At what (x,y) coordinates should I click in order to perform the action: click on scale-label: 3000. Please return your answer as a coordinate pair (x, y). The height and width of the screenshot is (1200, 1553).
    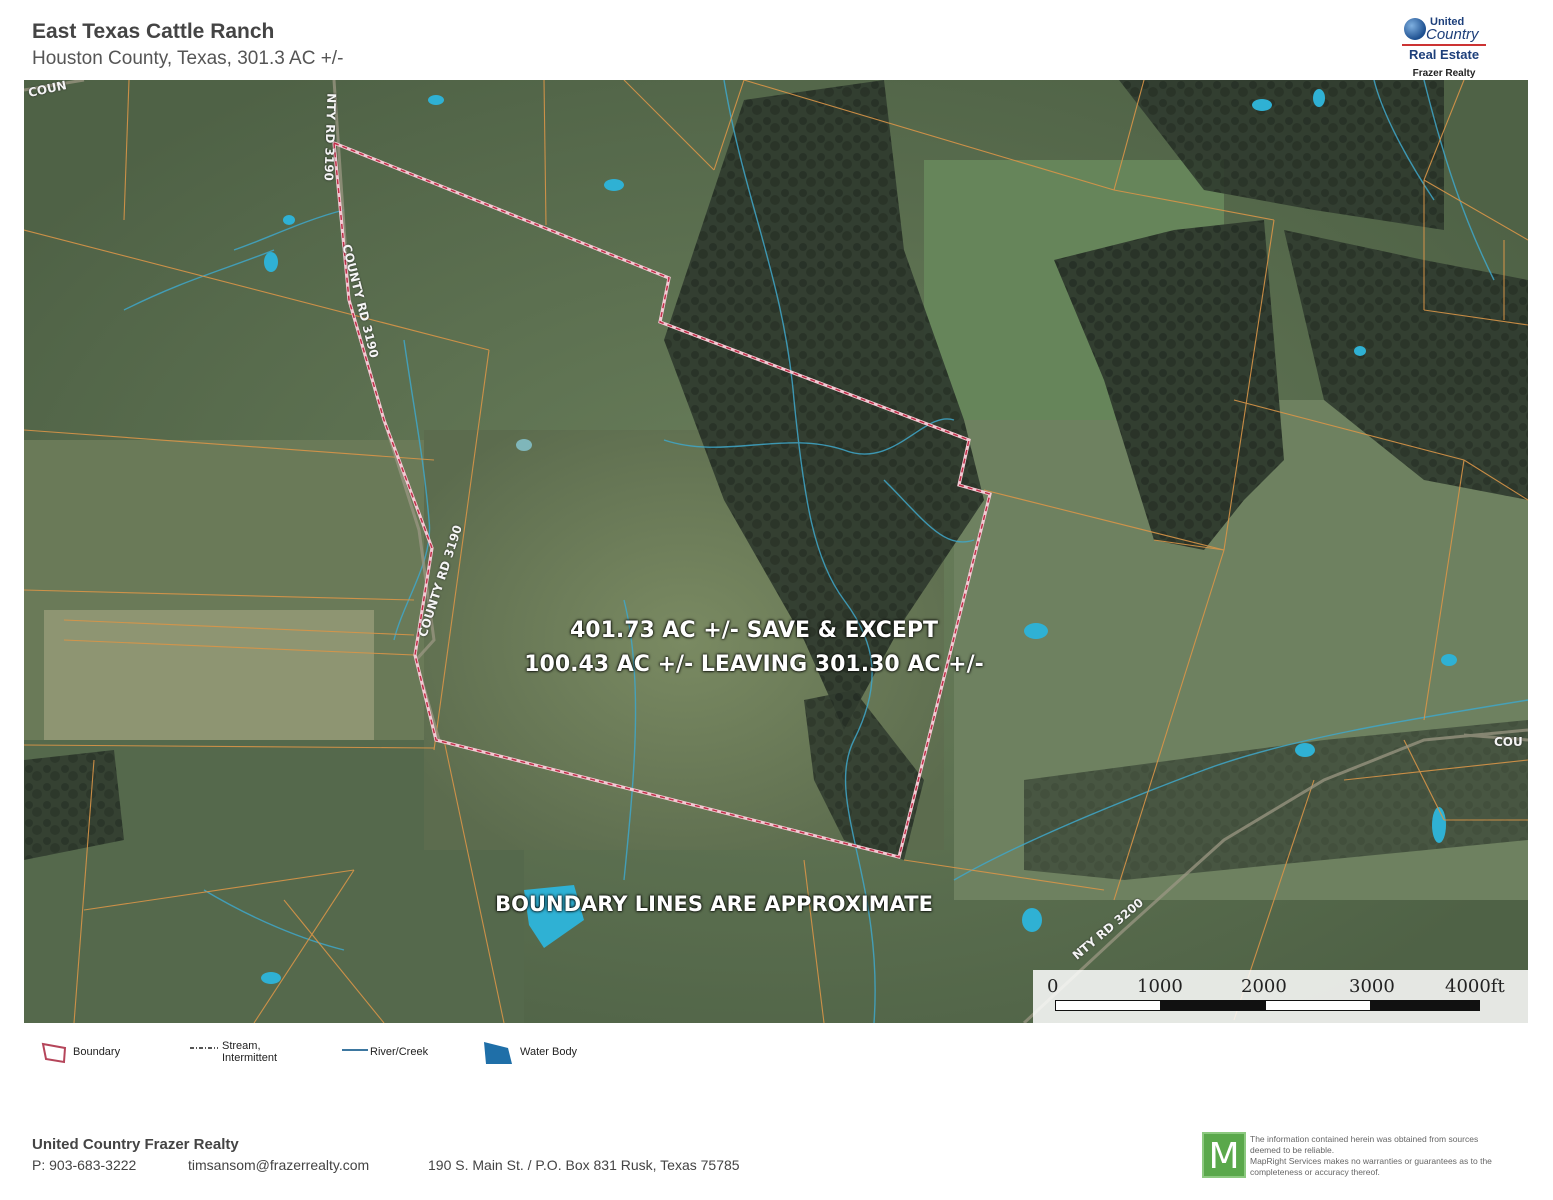
    Looking at the image, I should click on (1372, 986).